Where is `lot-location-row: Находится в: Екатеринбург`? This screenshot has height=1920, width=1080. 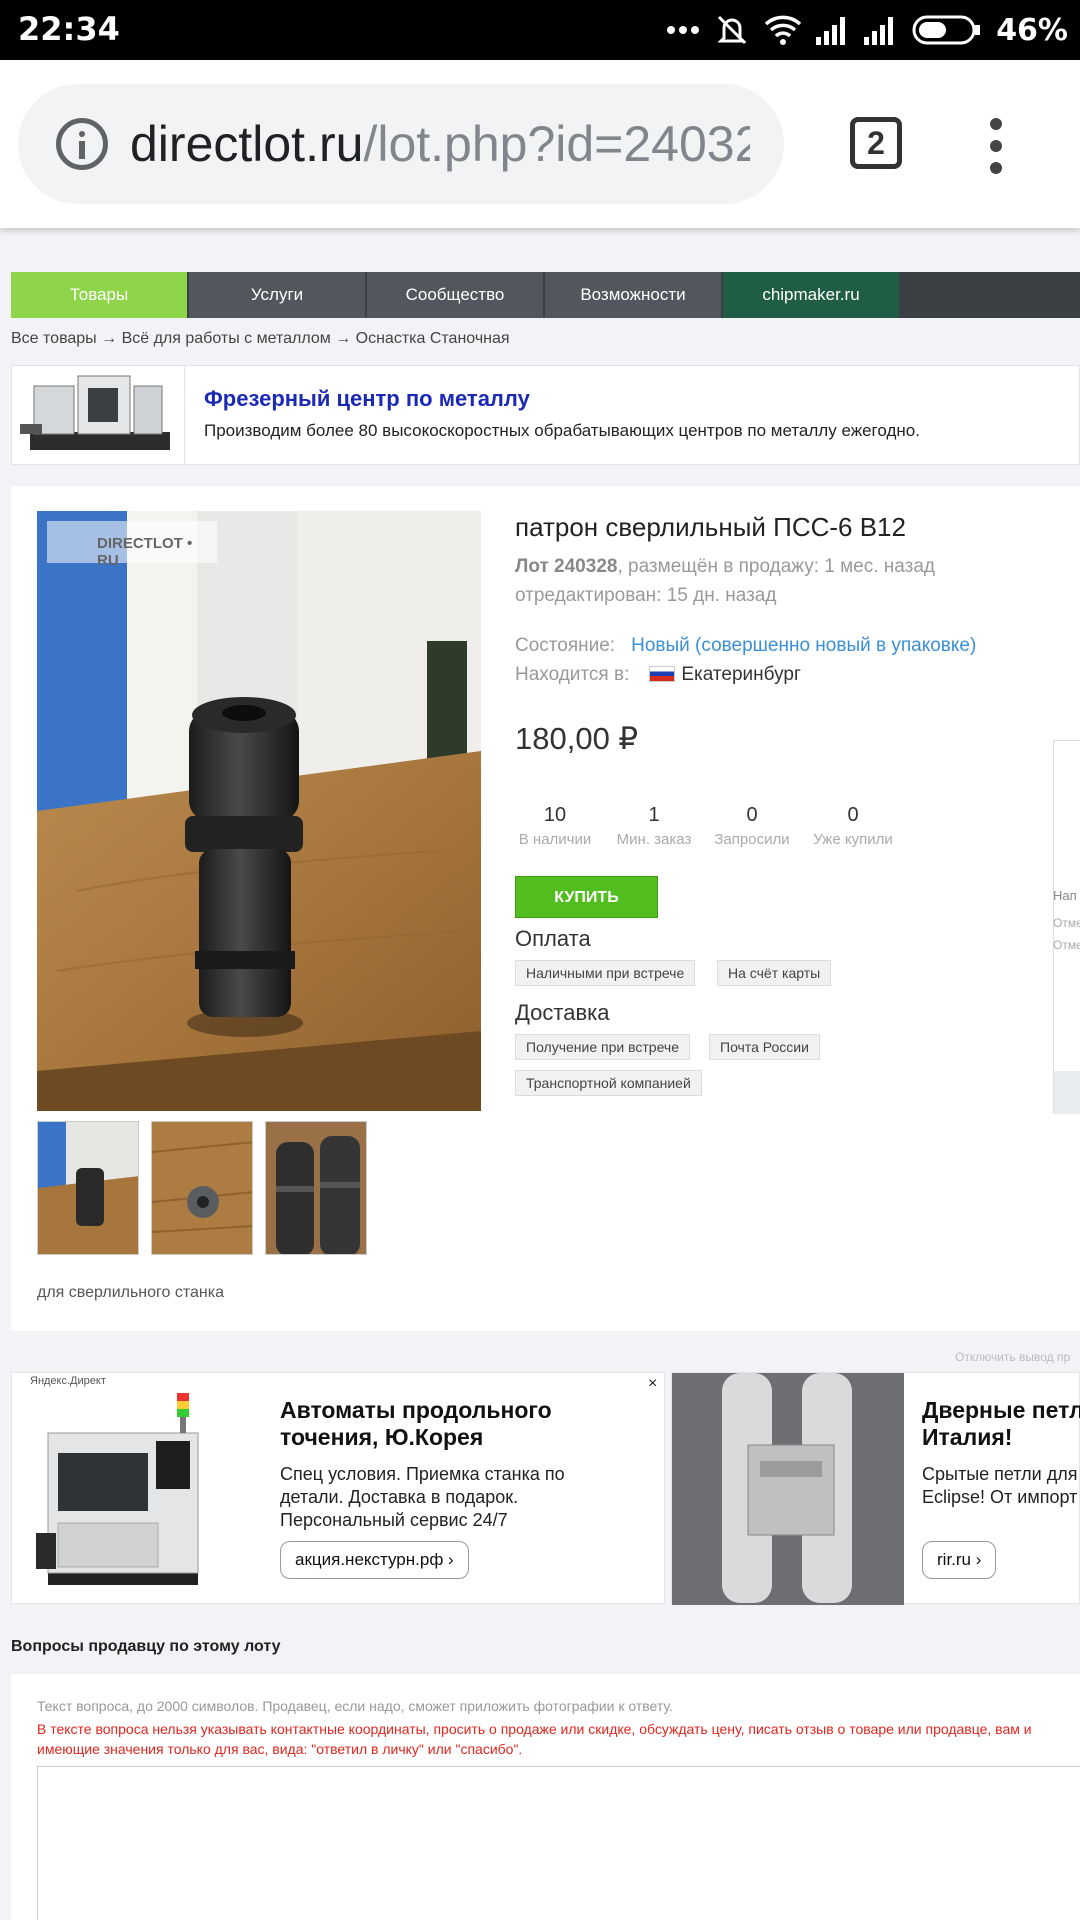 lot-location-row: Находится в: Екатеринбург is located at coordinates (658, 675).